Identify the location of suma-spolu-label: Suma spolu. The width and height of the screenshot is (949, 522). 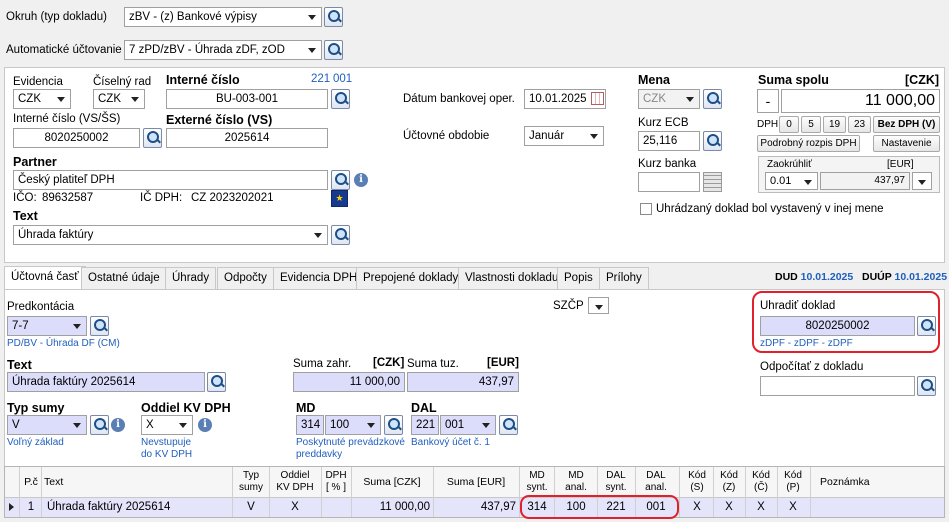
(793, 80).